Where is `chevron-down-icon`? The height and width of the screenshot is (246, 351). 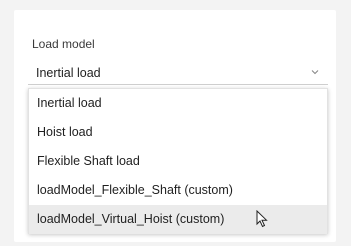 chevron-down-icon is located at coordinates (315, 72).